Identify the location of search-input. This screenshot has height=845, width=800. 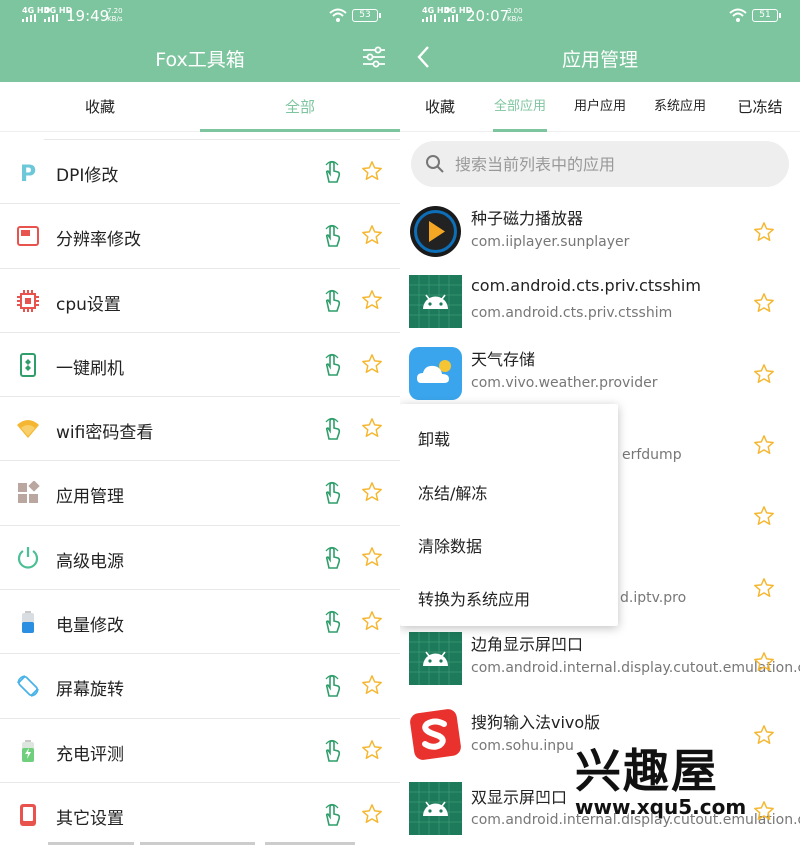
(615, 164).